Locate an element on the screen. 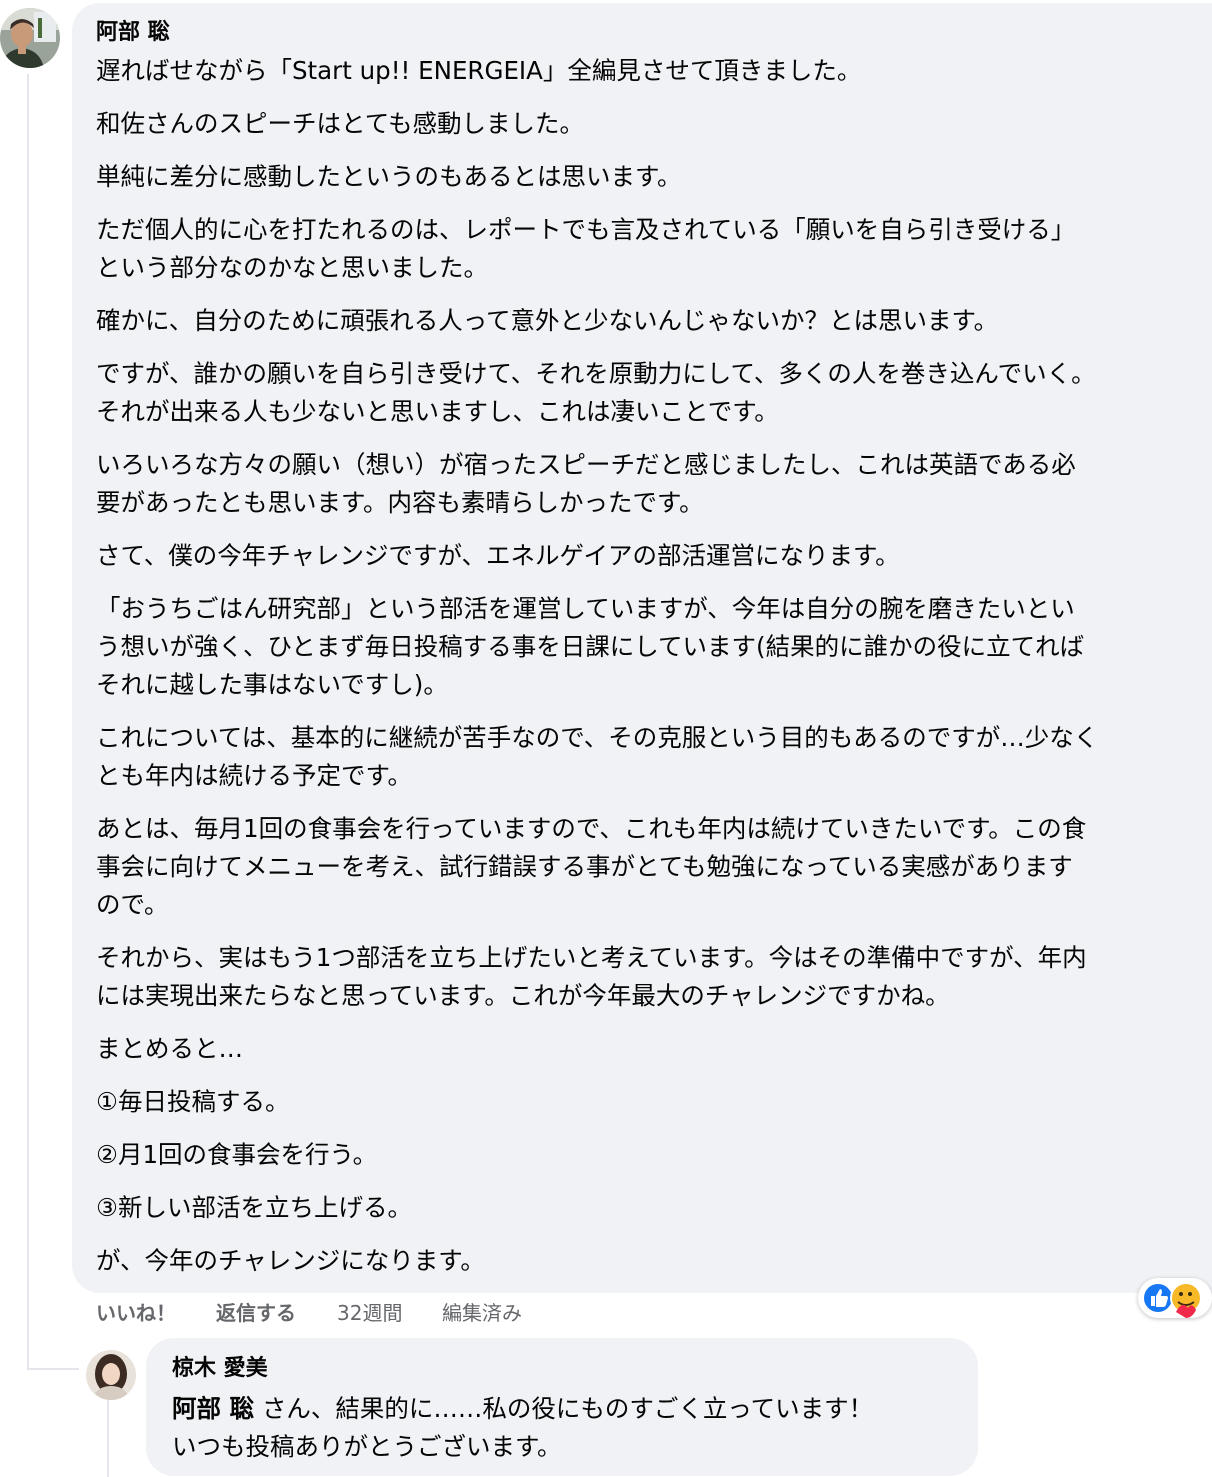 The height and width of the screenshot is (1477, 1212). comment-paragraph: ①毎日投稿する。 is located at coordinates (193, 1101).